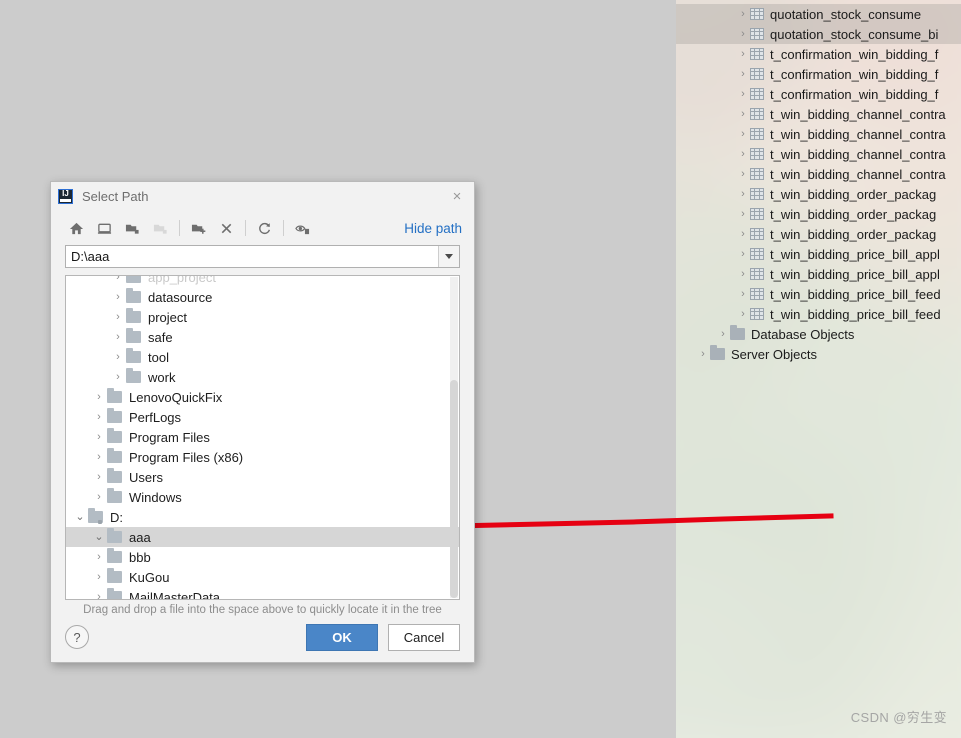 The width and height of the screenshot is (961, 738). I want to click on file-tree-row: › safe, so click(262, 337).